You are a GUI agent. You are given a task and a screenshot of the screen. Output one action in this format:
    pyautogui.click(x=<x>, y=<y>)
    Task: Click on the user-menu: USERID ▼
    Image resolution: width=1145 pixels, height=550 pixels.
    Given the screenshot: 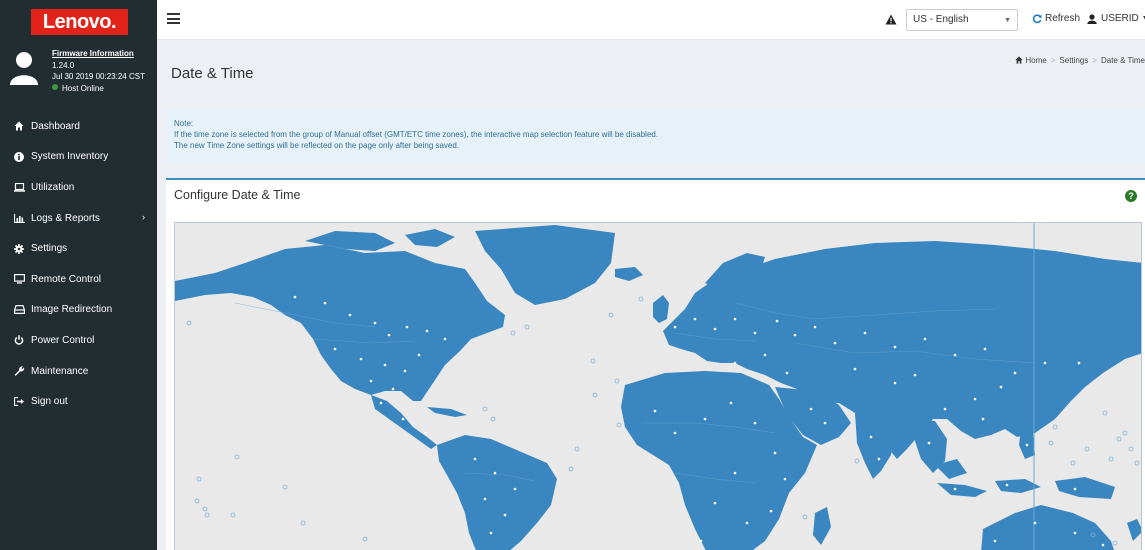 What is the action you would take?
    pyautogui.click(x=1116, y=18)
    